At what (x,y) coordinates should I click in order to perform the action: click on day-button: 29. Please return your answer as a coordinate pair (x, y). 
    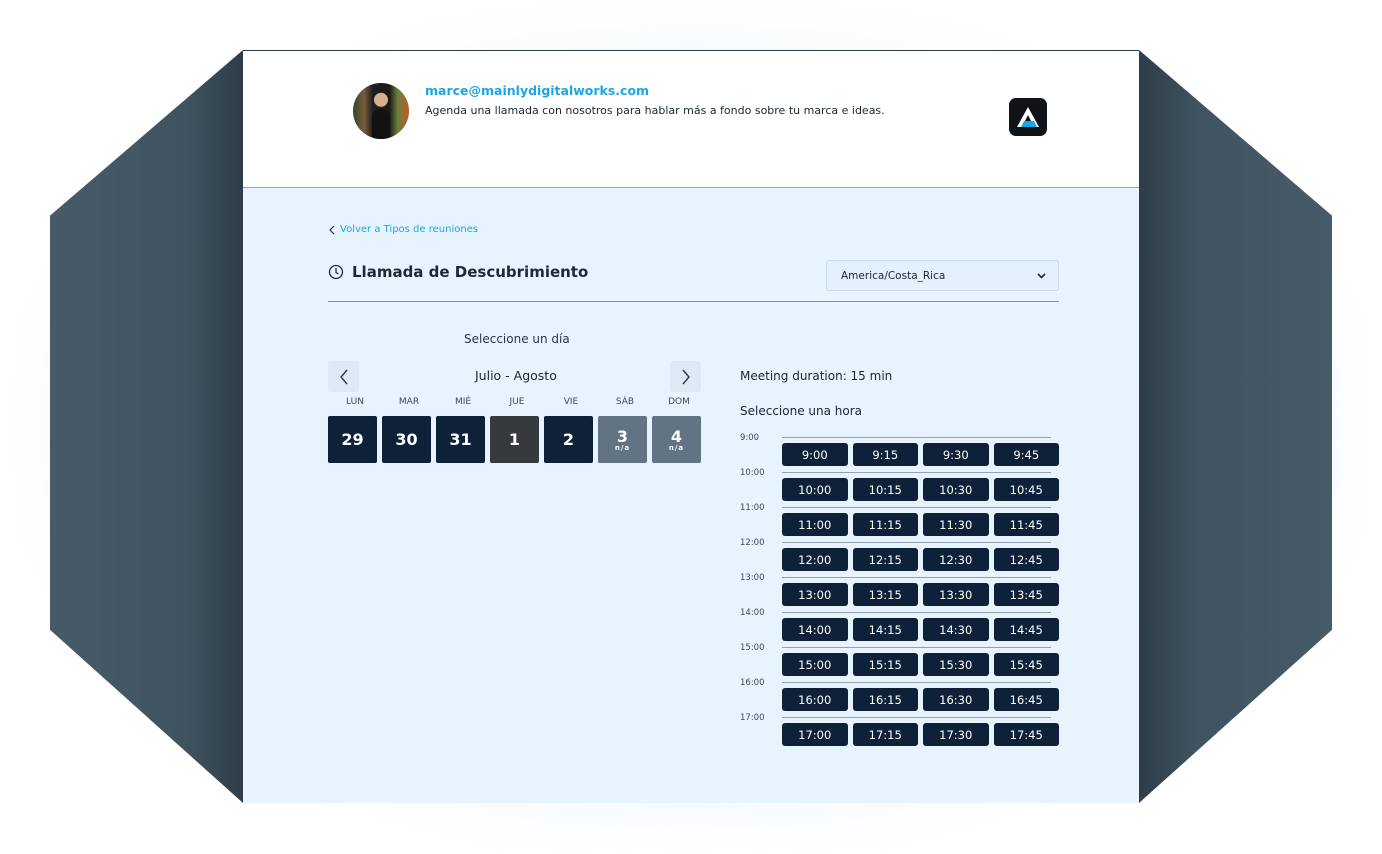
    Looking at the image, I should click on (352, 439).